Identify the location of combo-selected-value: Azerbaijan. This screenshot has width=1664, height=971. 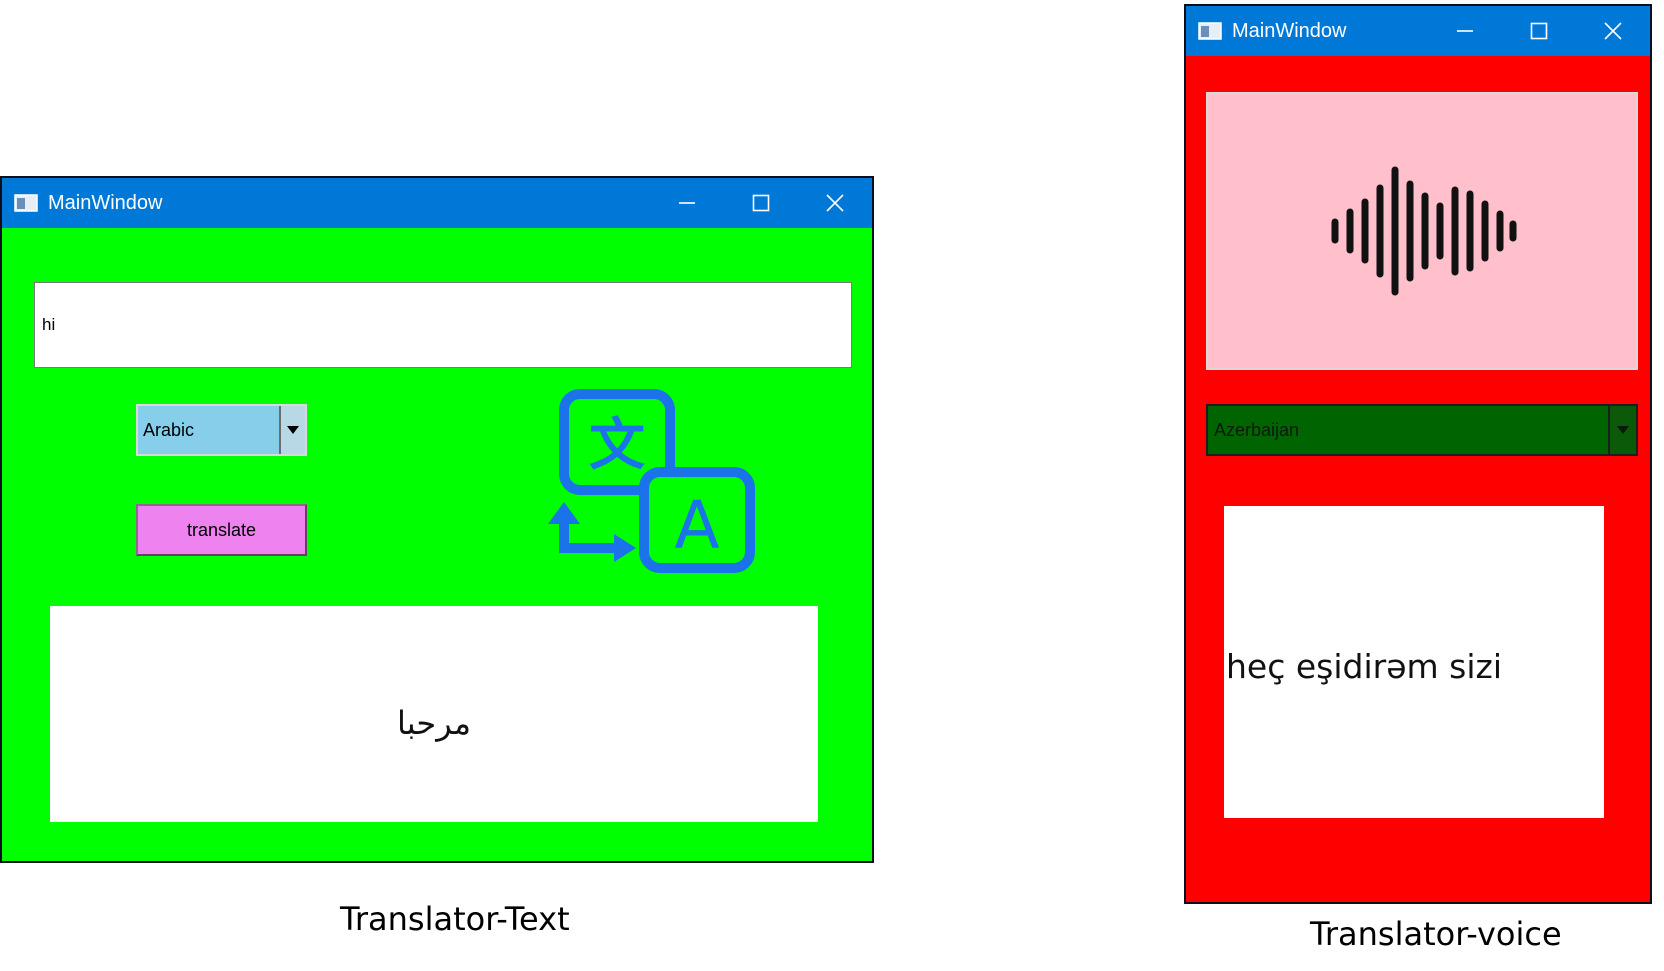
(1257, 429).